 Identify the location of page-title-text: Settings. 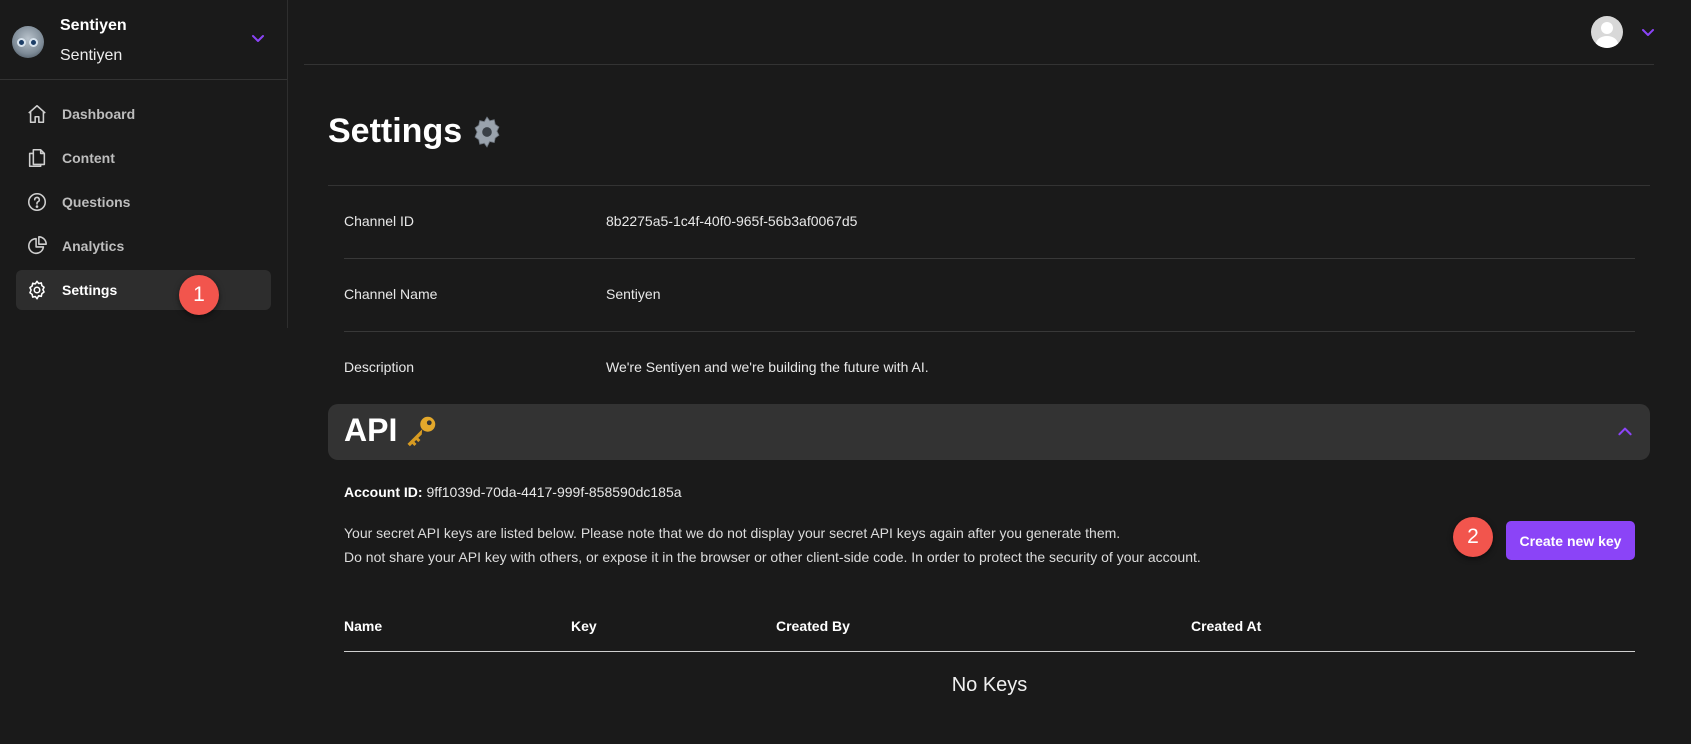
(395, 131).